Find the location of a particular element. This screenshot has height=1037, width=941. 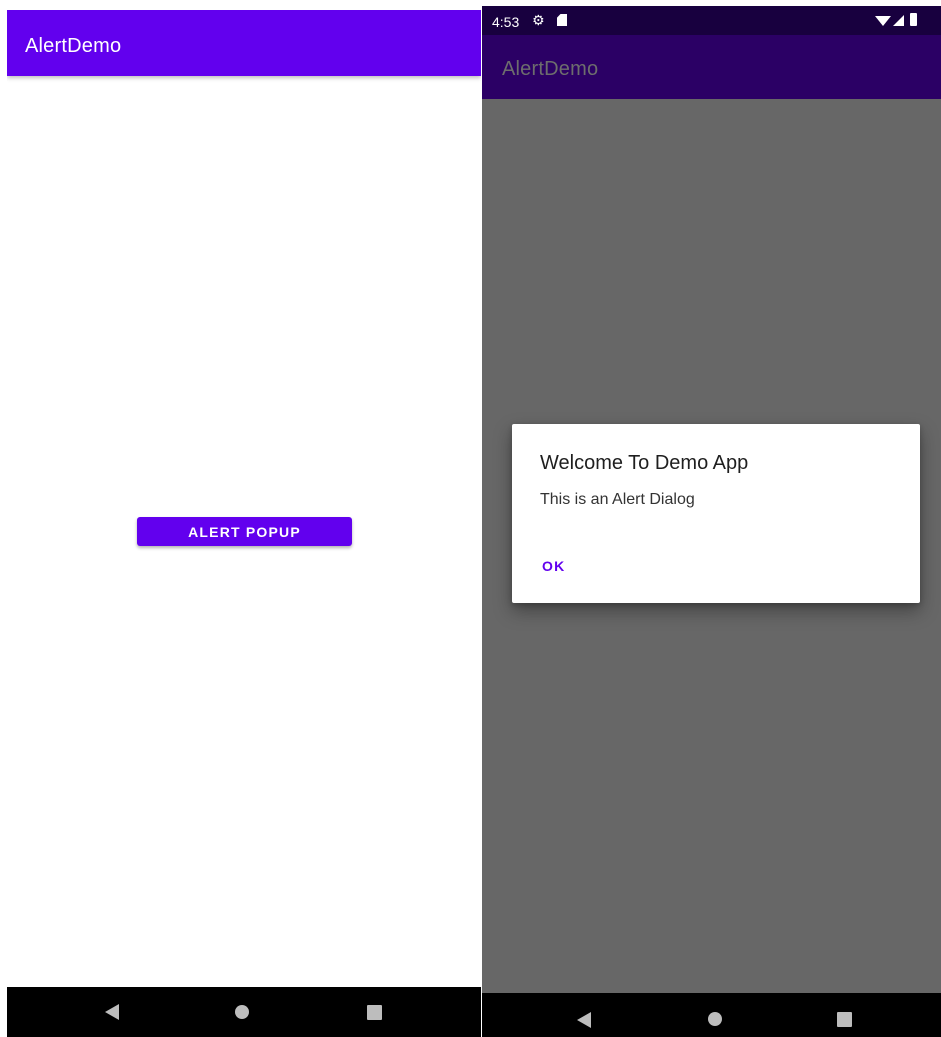

wifi-icon is located at coordinates (883, 21).